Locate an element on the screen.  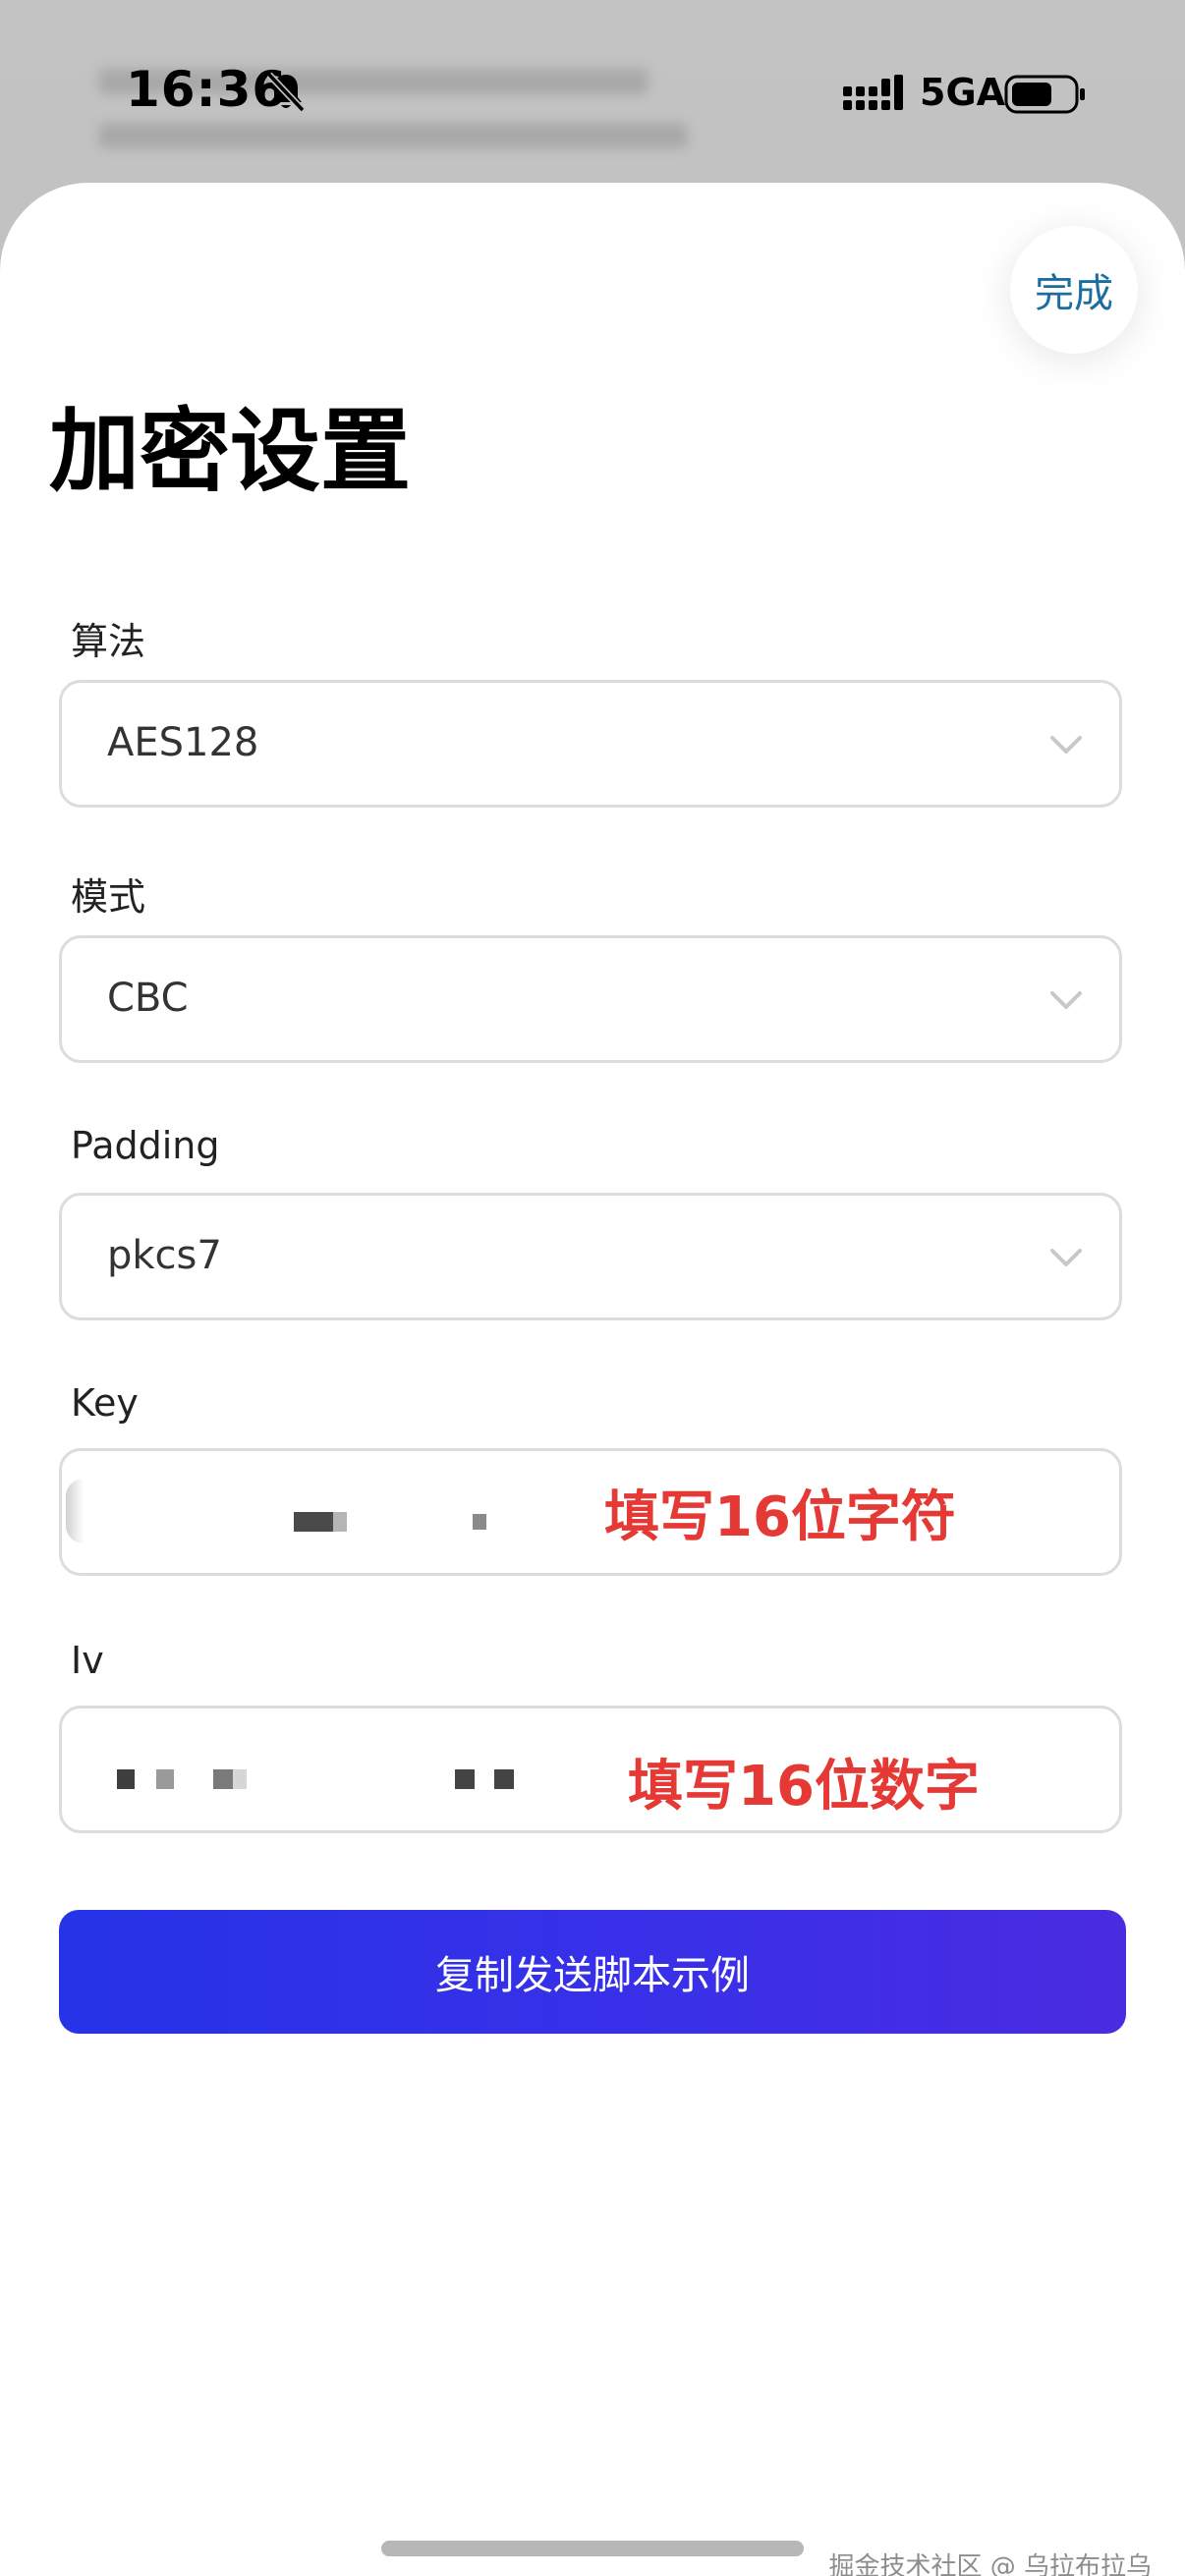
network-label: 5GA is located at coordinates (963, 92).